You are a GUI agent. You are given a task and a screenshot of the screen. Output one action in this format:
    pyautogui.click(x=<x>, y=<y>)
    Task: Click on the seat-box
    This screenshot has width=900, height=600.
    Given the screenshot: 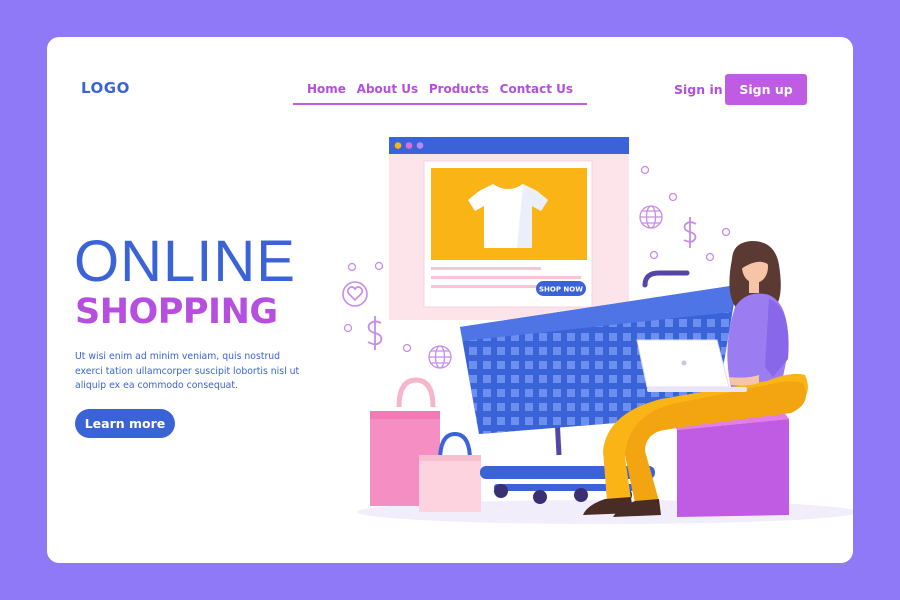 What is the action you would take?
    pyautogui.click(x=730, y=464)
    